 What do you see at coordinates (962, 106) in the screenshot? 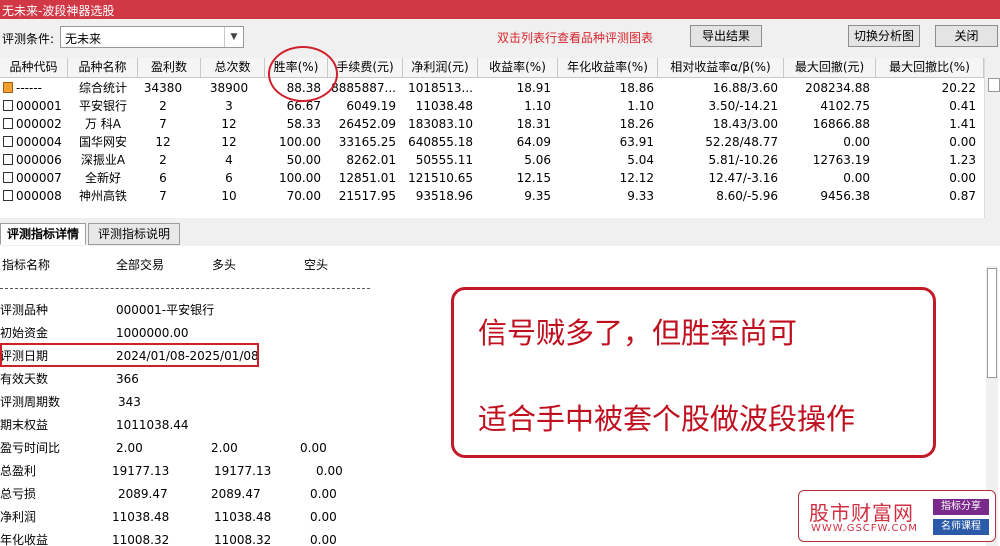
I see `table-cell: 0.41` at bounding box center [962, 106].